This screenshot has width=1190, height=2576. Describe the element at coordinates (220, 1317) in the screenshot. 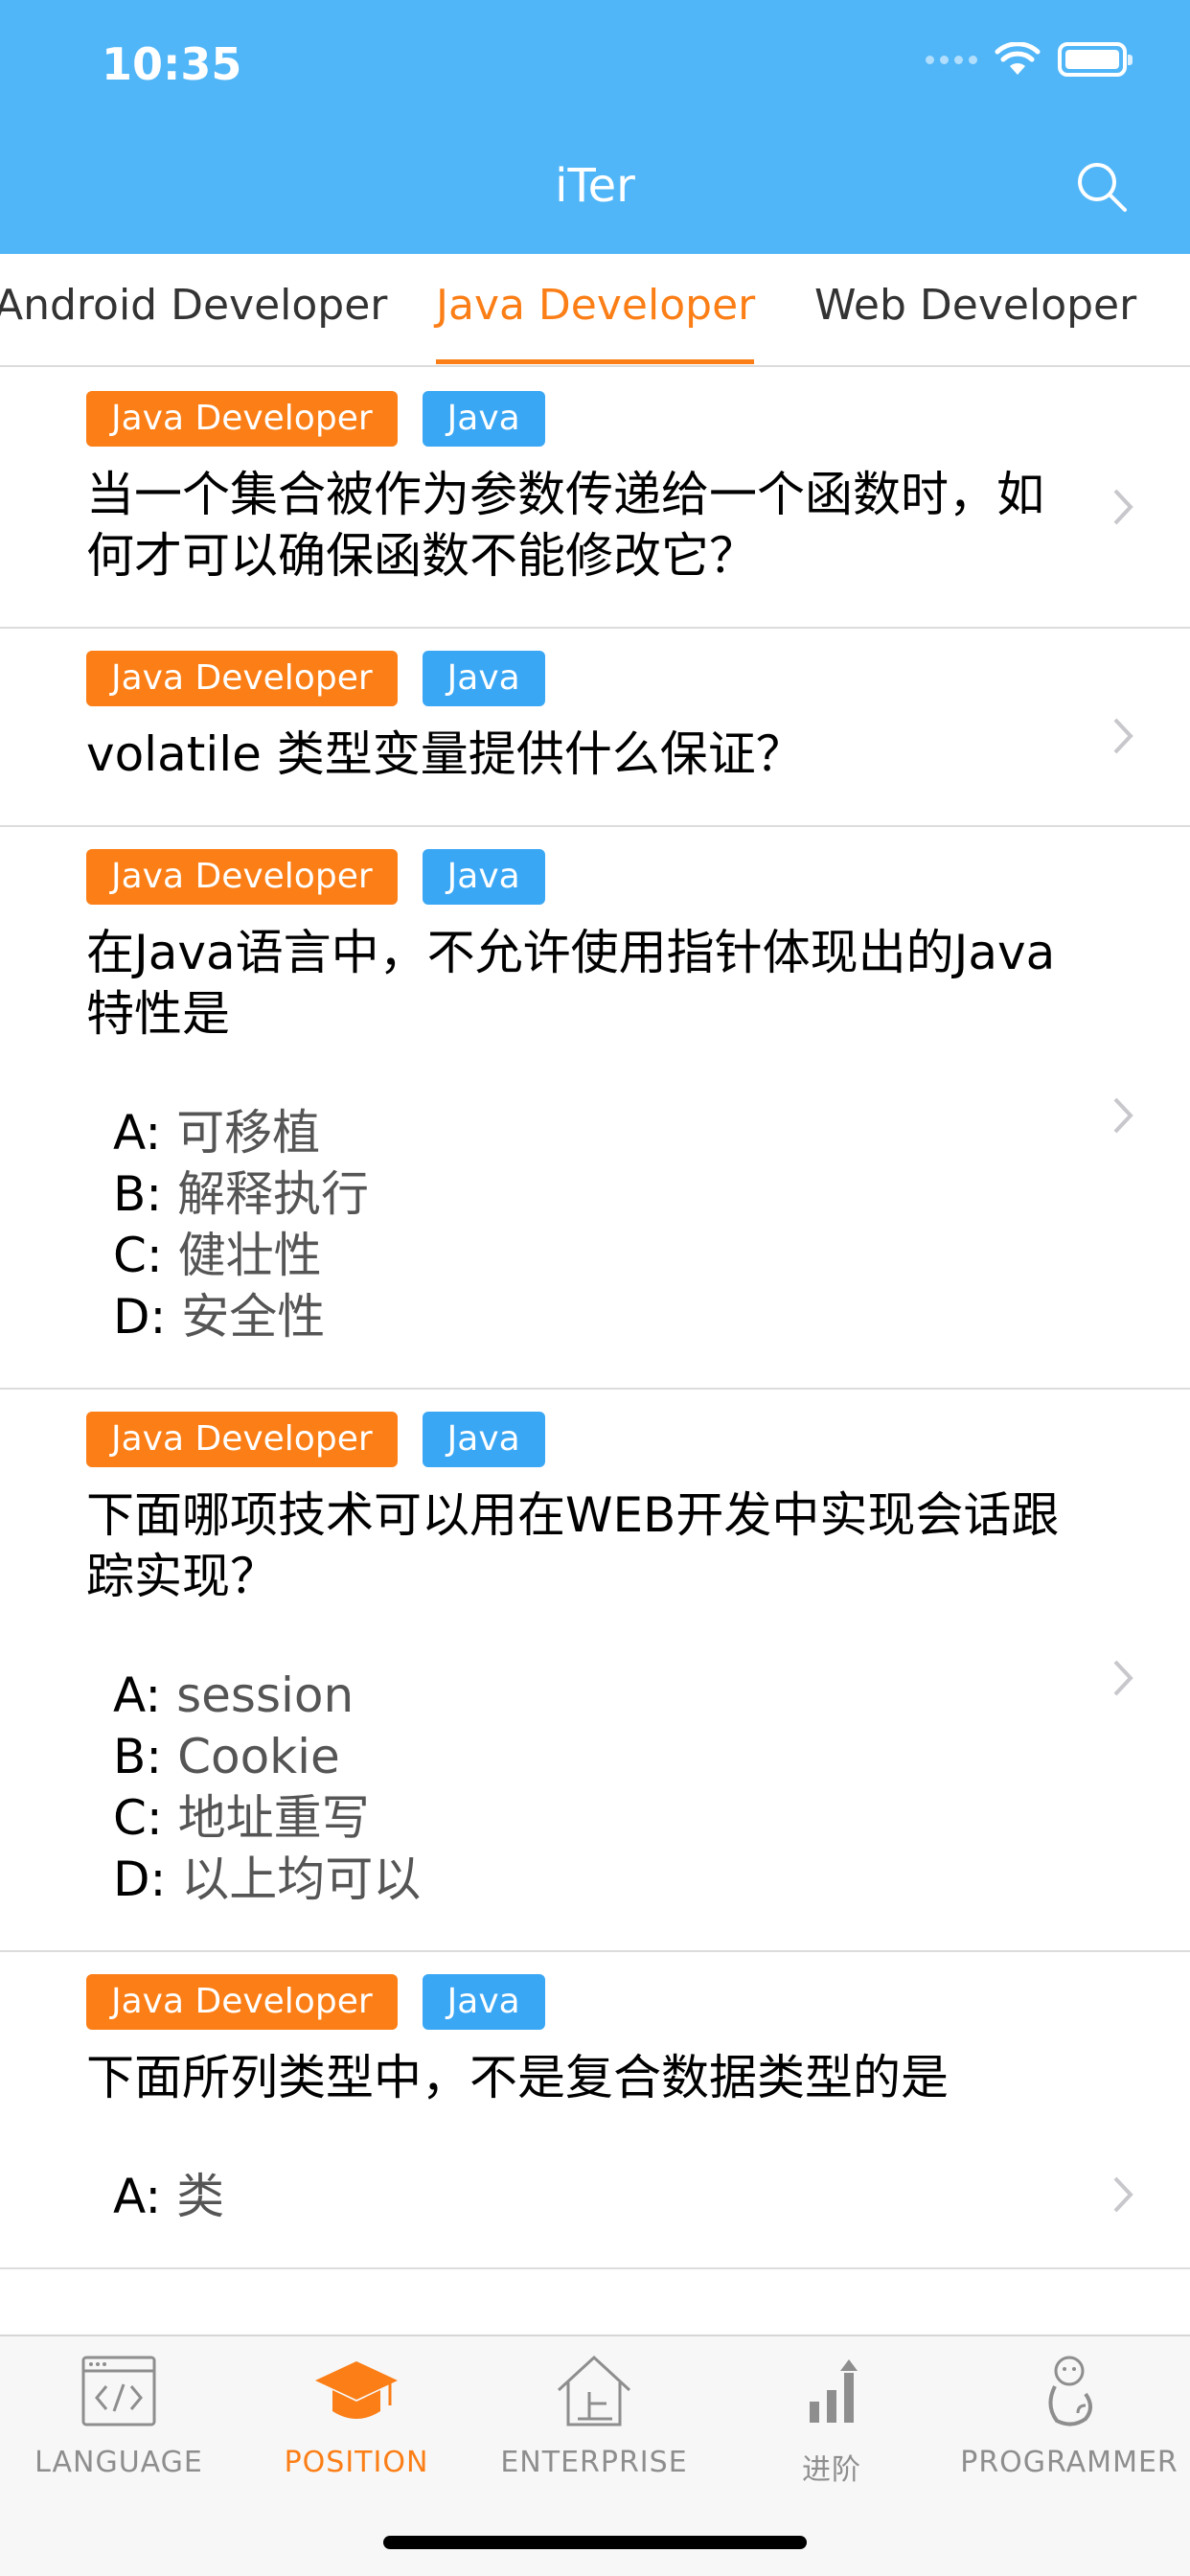

I see `answer-option: D: 安全性` at that location.